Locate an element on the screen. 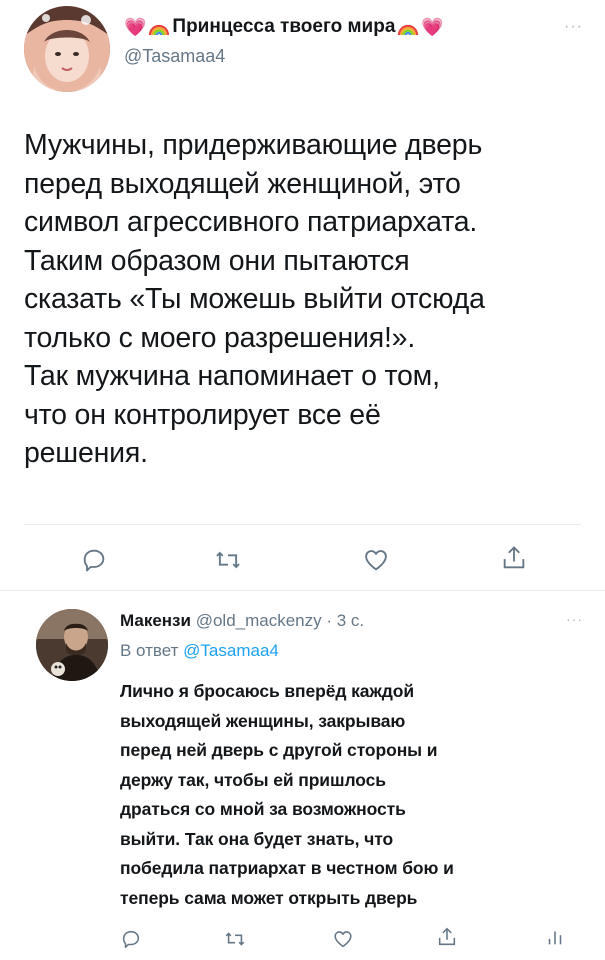  tweet-text-line: победила патриархат в честном бою и is located at coordinates (287, 868).